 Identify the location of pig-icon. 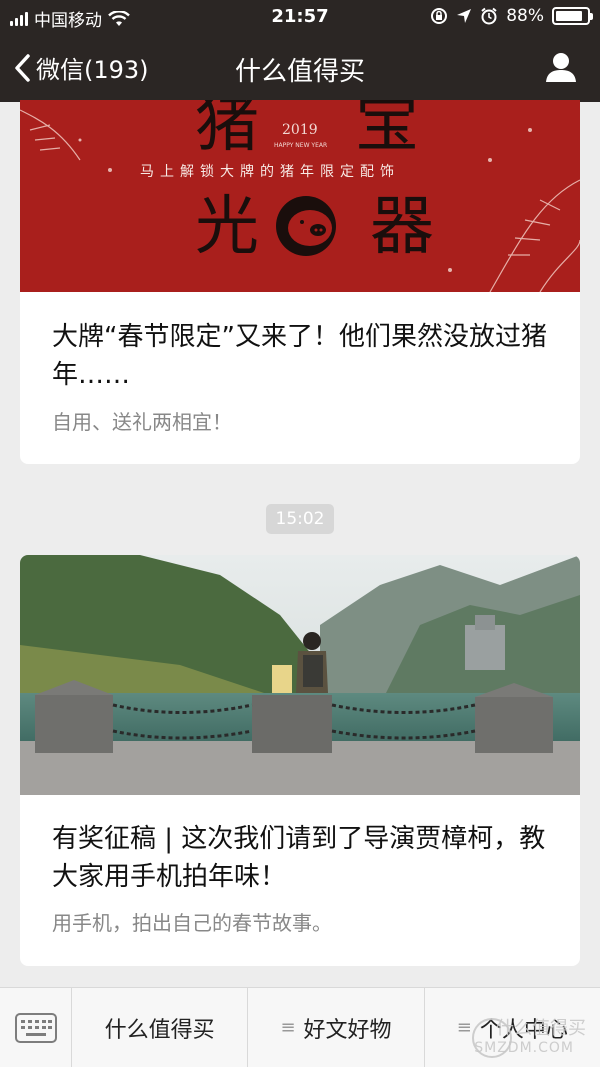
(306, 226).